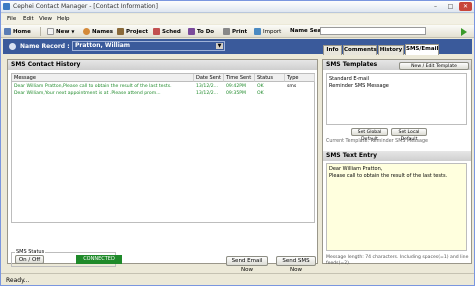 This screenshot has height=286, width=475. I want to click on menu-bar: File Edit View Help, so click(237, 19).